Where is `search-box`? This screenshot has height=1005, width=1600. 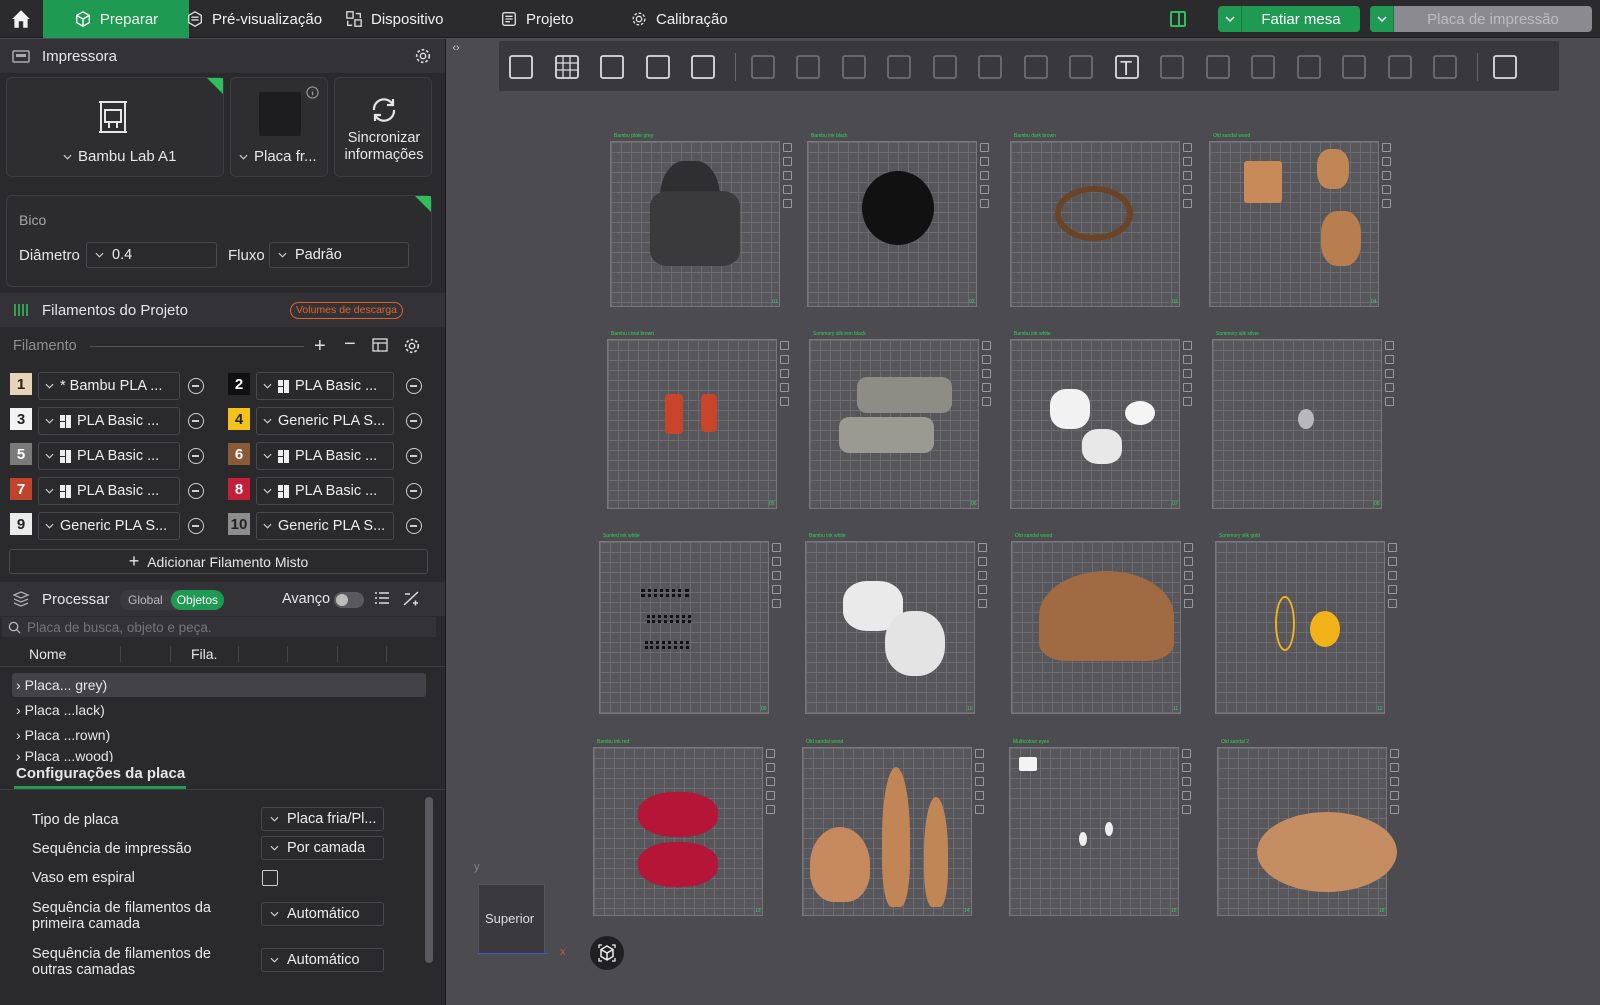 search-box is located at coordinates (219, 627).